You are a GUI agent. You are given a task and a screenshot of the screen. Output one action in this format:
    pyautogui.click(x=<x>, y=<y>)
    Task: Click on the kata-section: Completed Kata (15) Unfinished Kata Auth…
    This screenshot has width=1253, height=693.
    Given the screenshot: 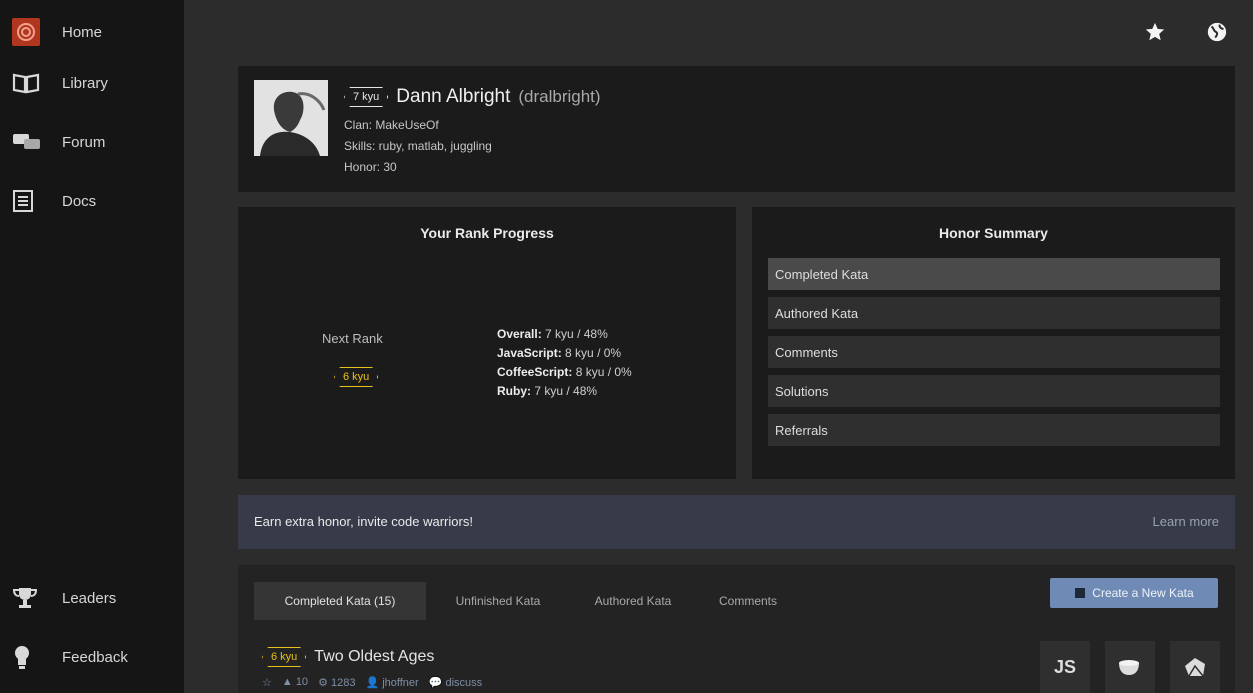 What is the action you would take?
    pyautogui.click(x=736, y=629)
    